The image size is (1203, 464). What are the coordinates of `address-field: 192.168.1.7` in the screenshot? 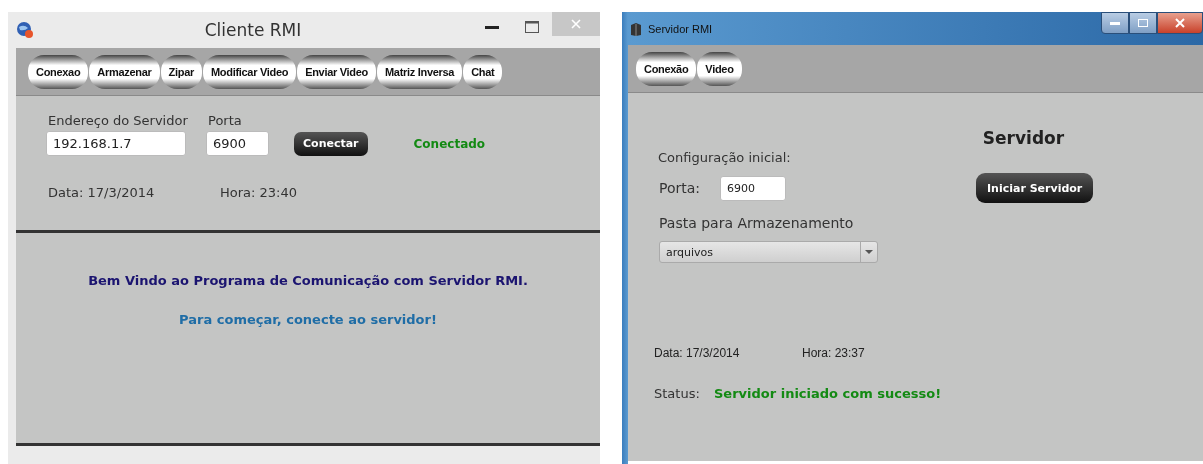 It's located at (116, 143).